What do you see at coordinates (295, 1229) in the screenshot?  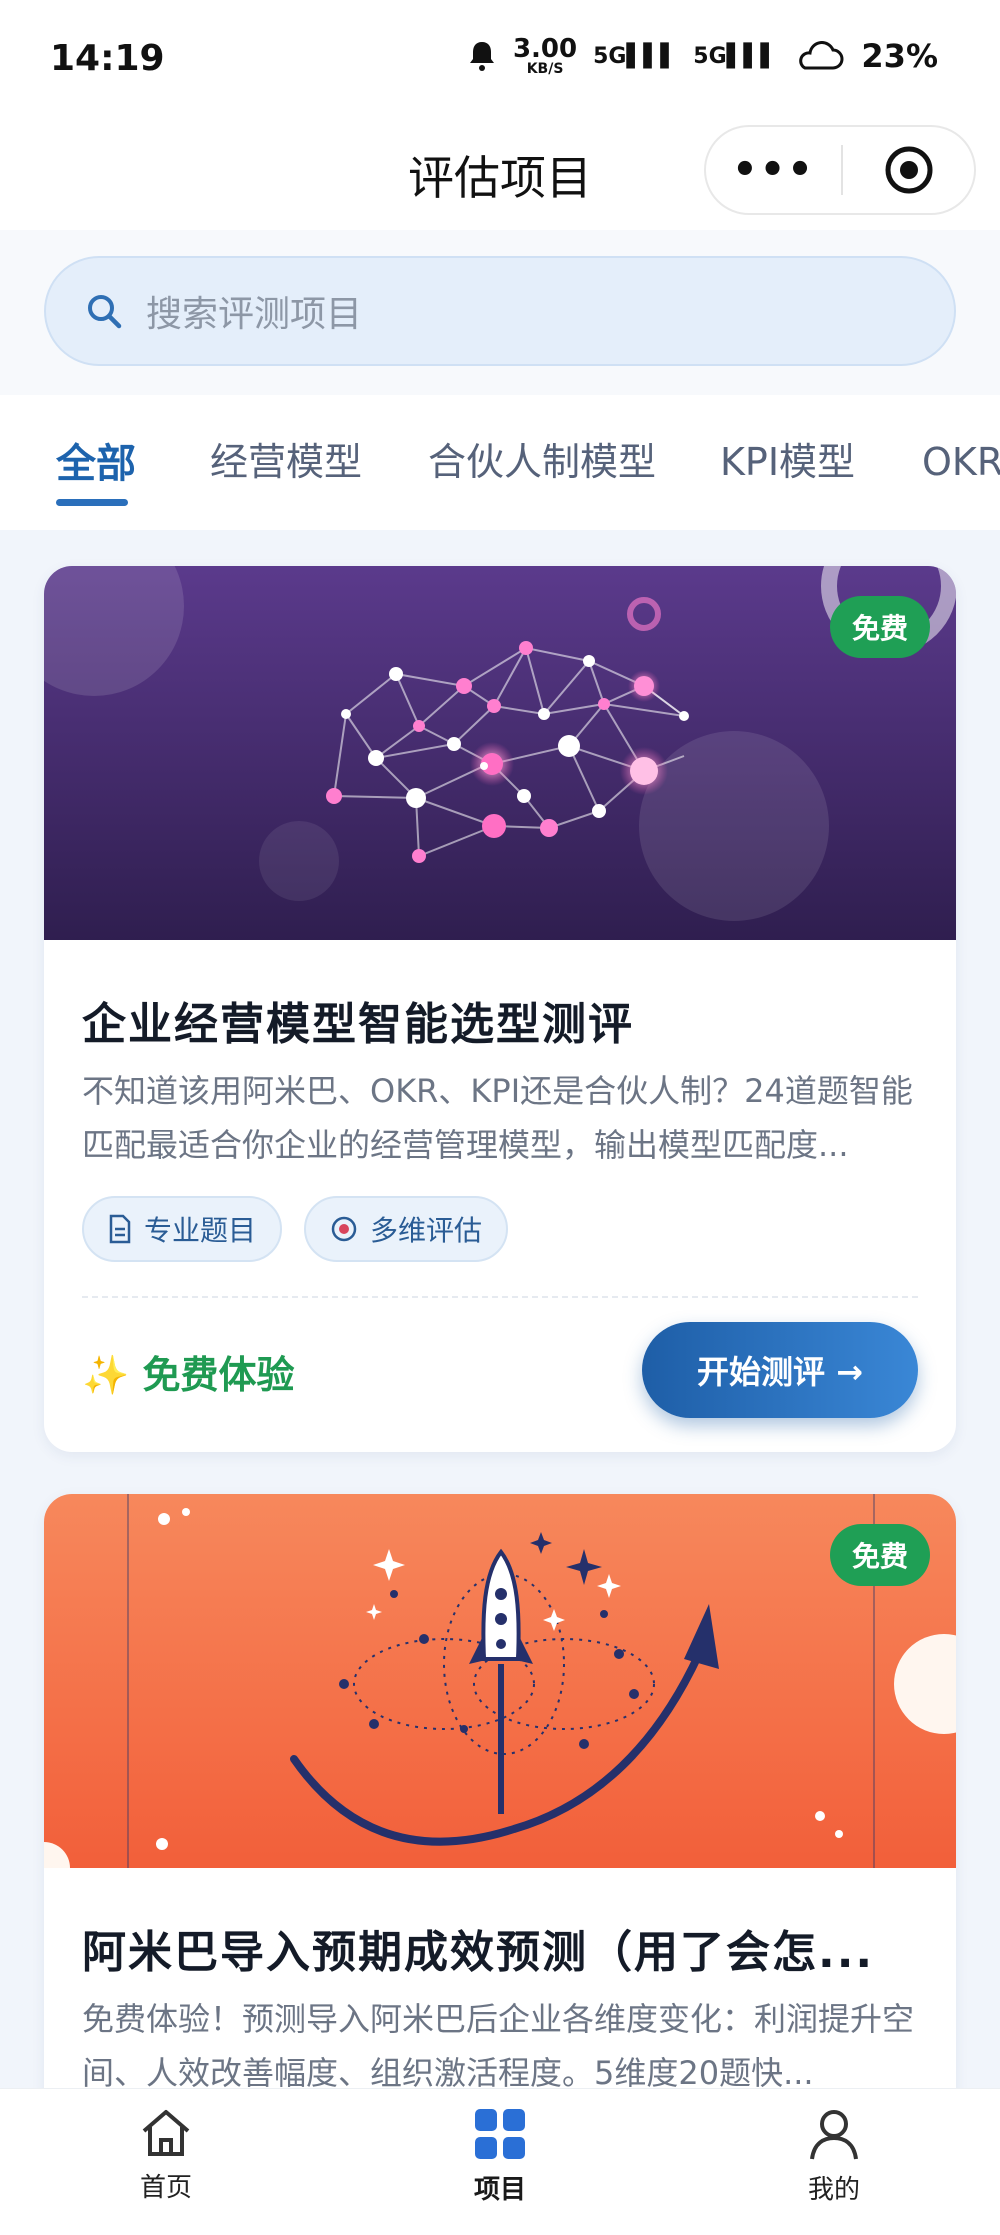 I see `card-tags: 专业题目 多维评估` at bounding box center [295, 1229].